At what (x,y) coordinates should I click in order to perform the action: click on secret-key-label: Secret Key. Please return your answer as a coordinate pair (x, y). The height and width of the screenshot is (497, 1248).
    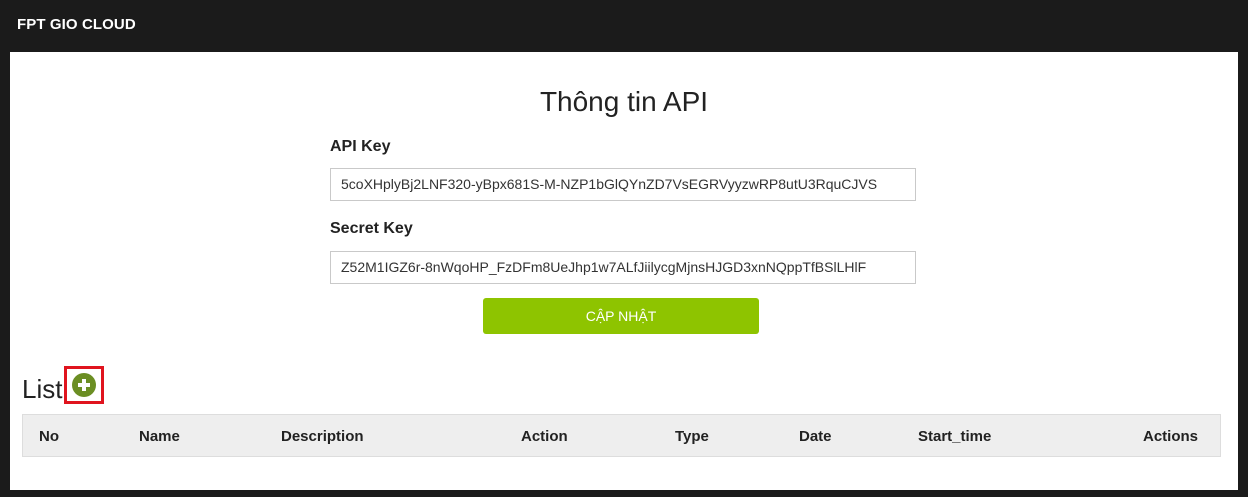
    Looking at the image, I should click on (371, 228).